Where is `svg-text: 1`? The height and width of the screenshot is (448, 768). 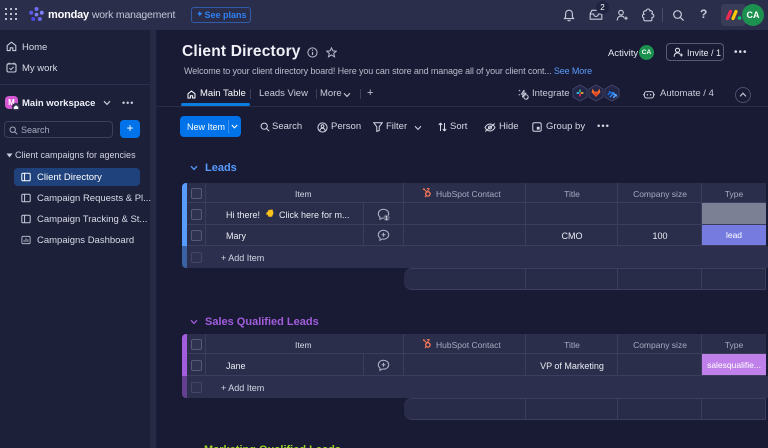 svg-text: 1 is located at coordinates (385, 217).